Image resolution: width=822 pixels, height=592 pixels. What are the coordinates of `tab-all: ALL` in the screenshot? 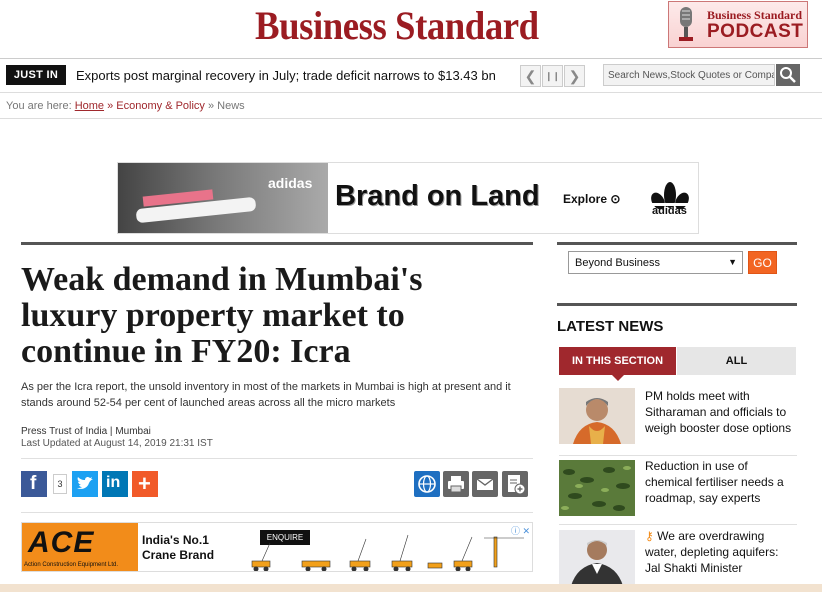 It's located at (736, 361).